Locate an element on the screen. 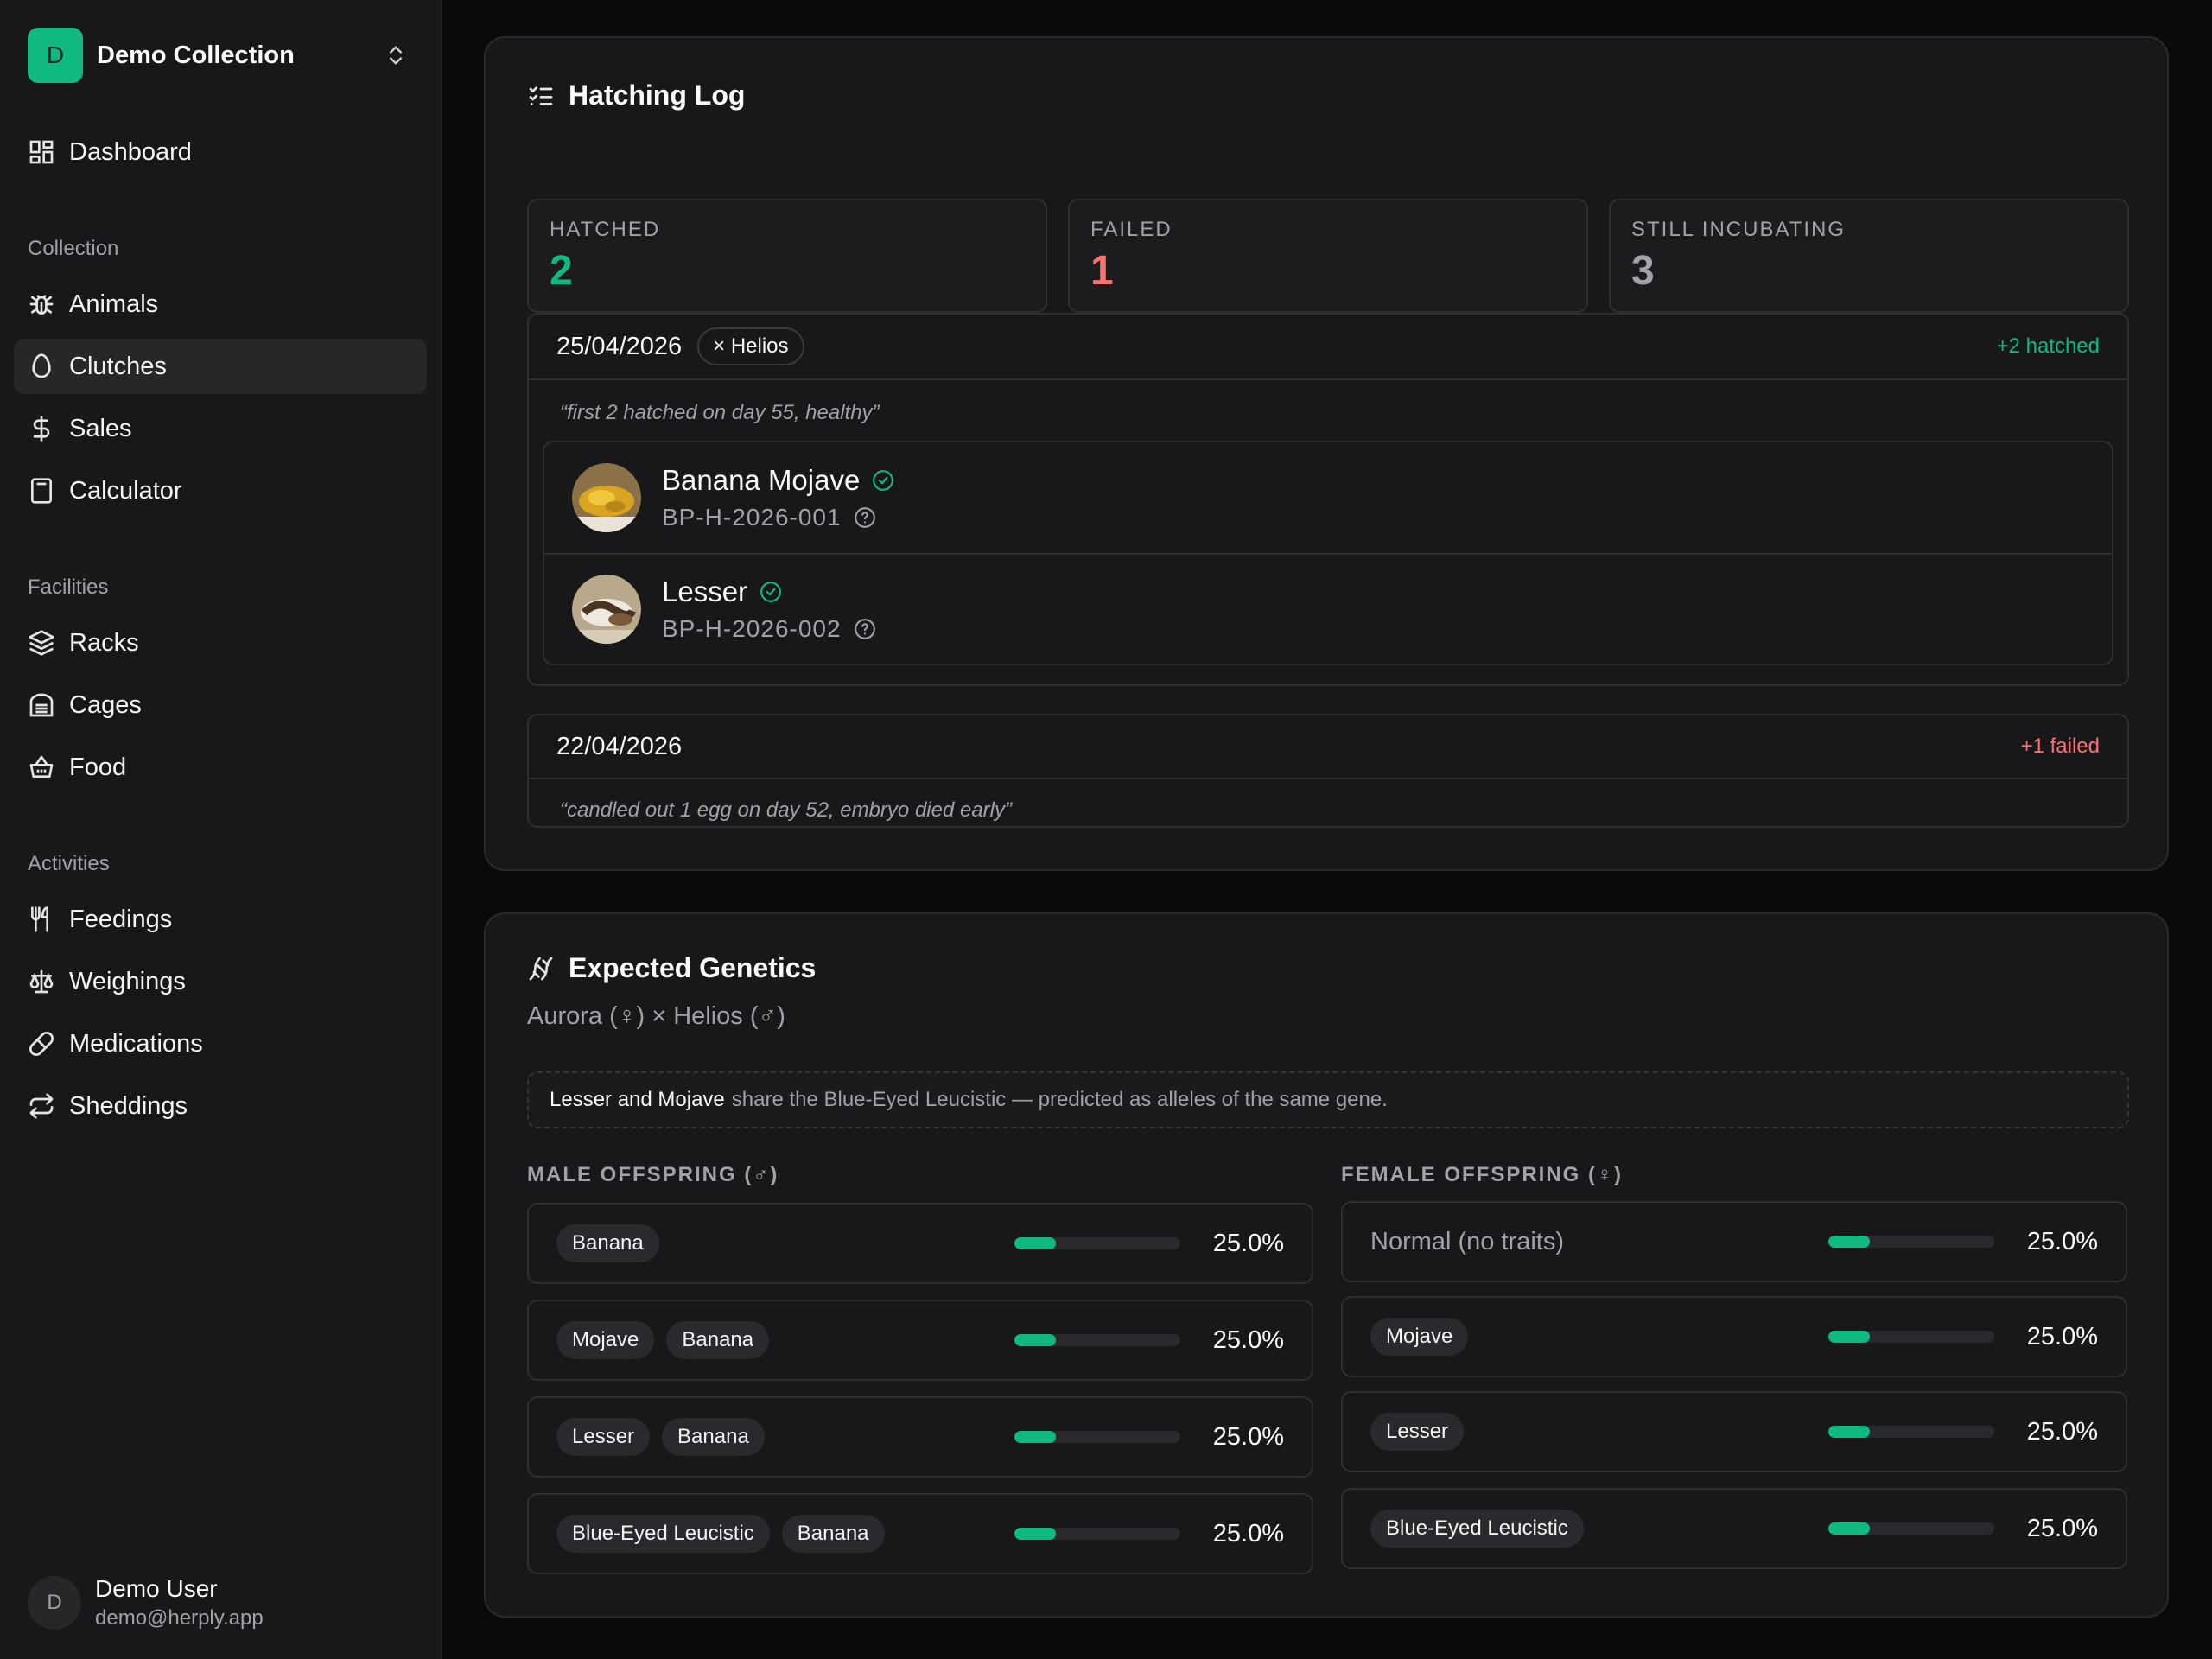 This screenshot has height=1659, width=2212. hatchling-id-text: BP-H-2026-002 is located at coordinates (752, 628).